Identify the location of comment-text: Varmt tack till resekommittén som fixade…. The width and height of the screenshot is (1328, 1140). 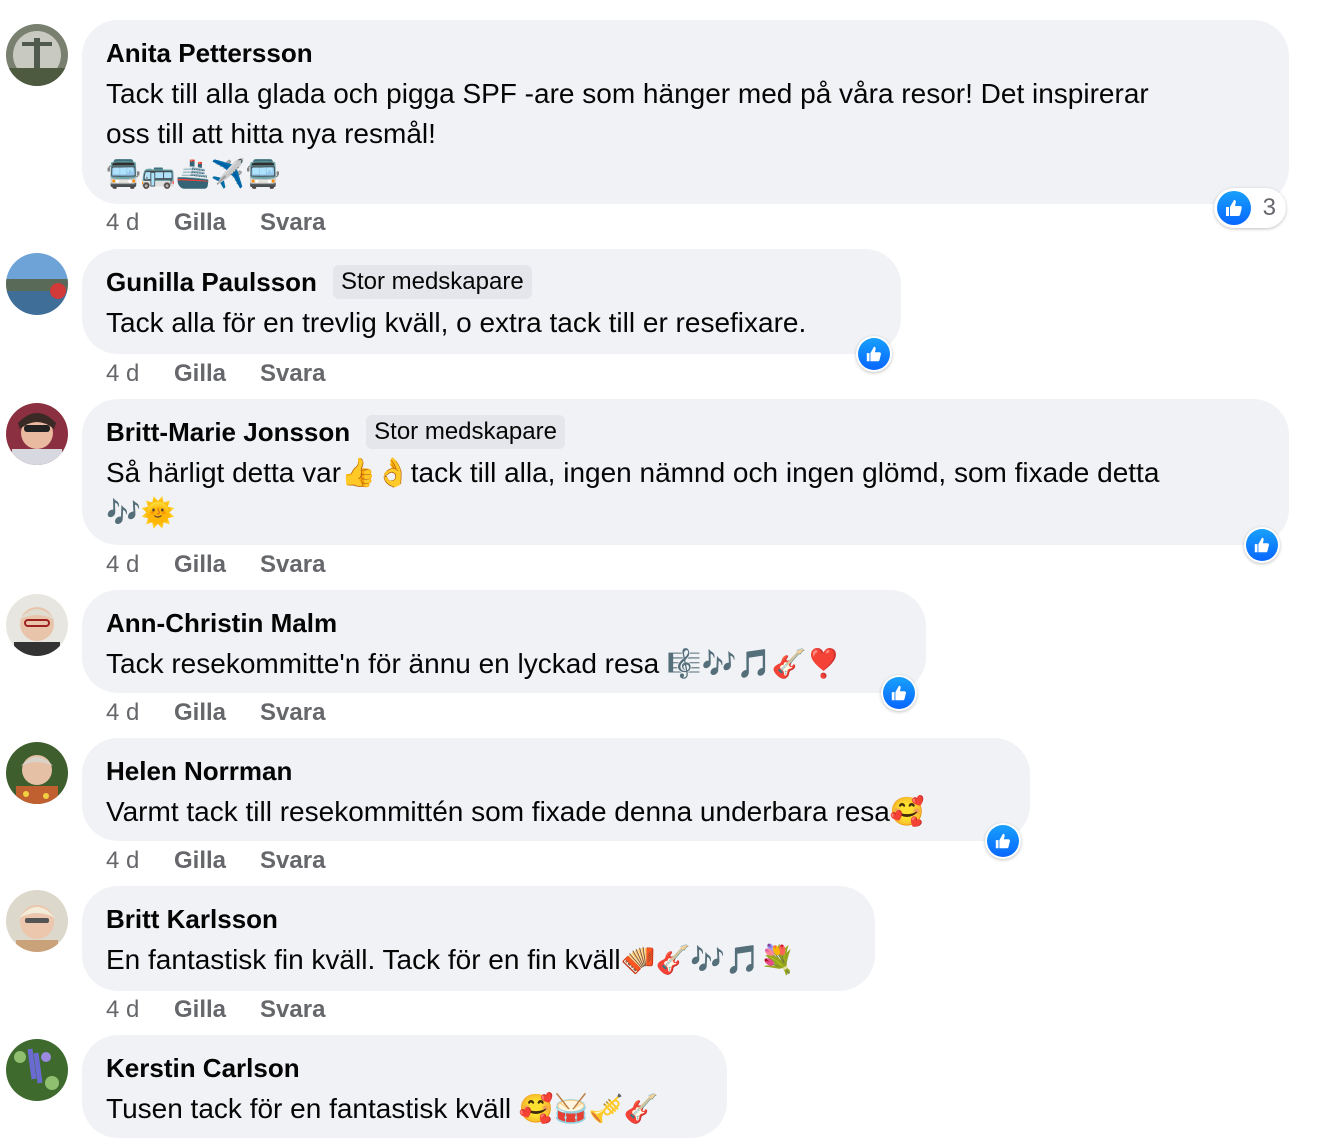
(515, 811).